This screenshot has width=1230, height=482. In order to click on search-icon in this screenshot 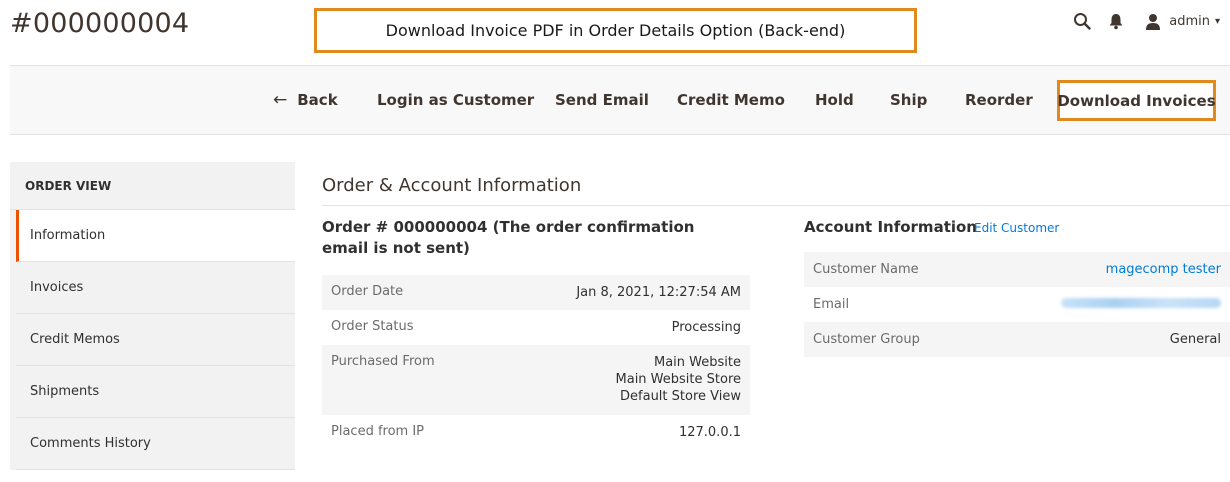, I will do `click(1082, 21)`.